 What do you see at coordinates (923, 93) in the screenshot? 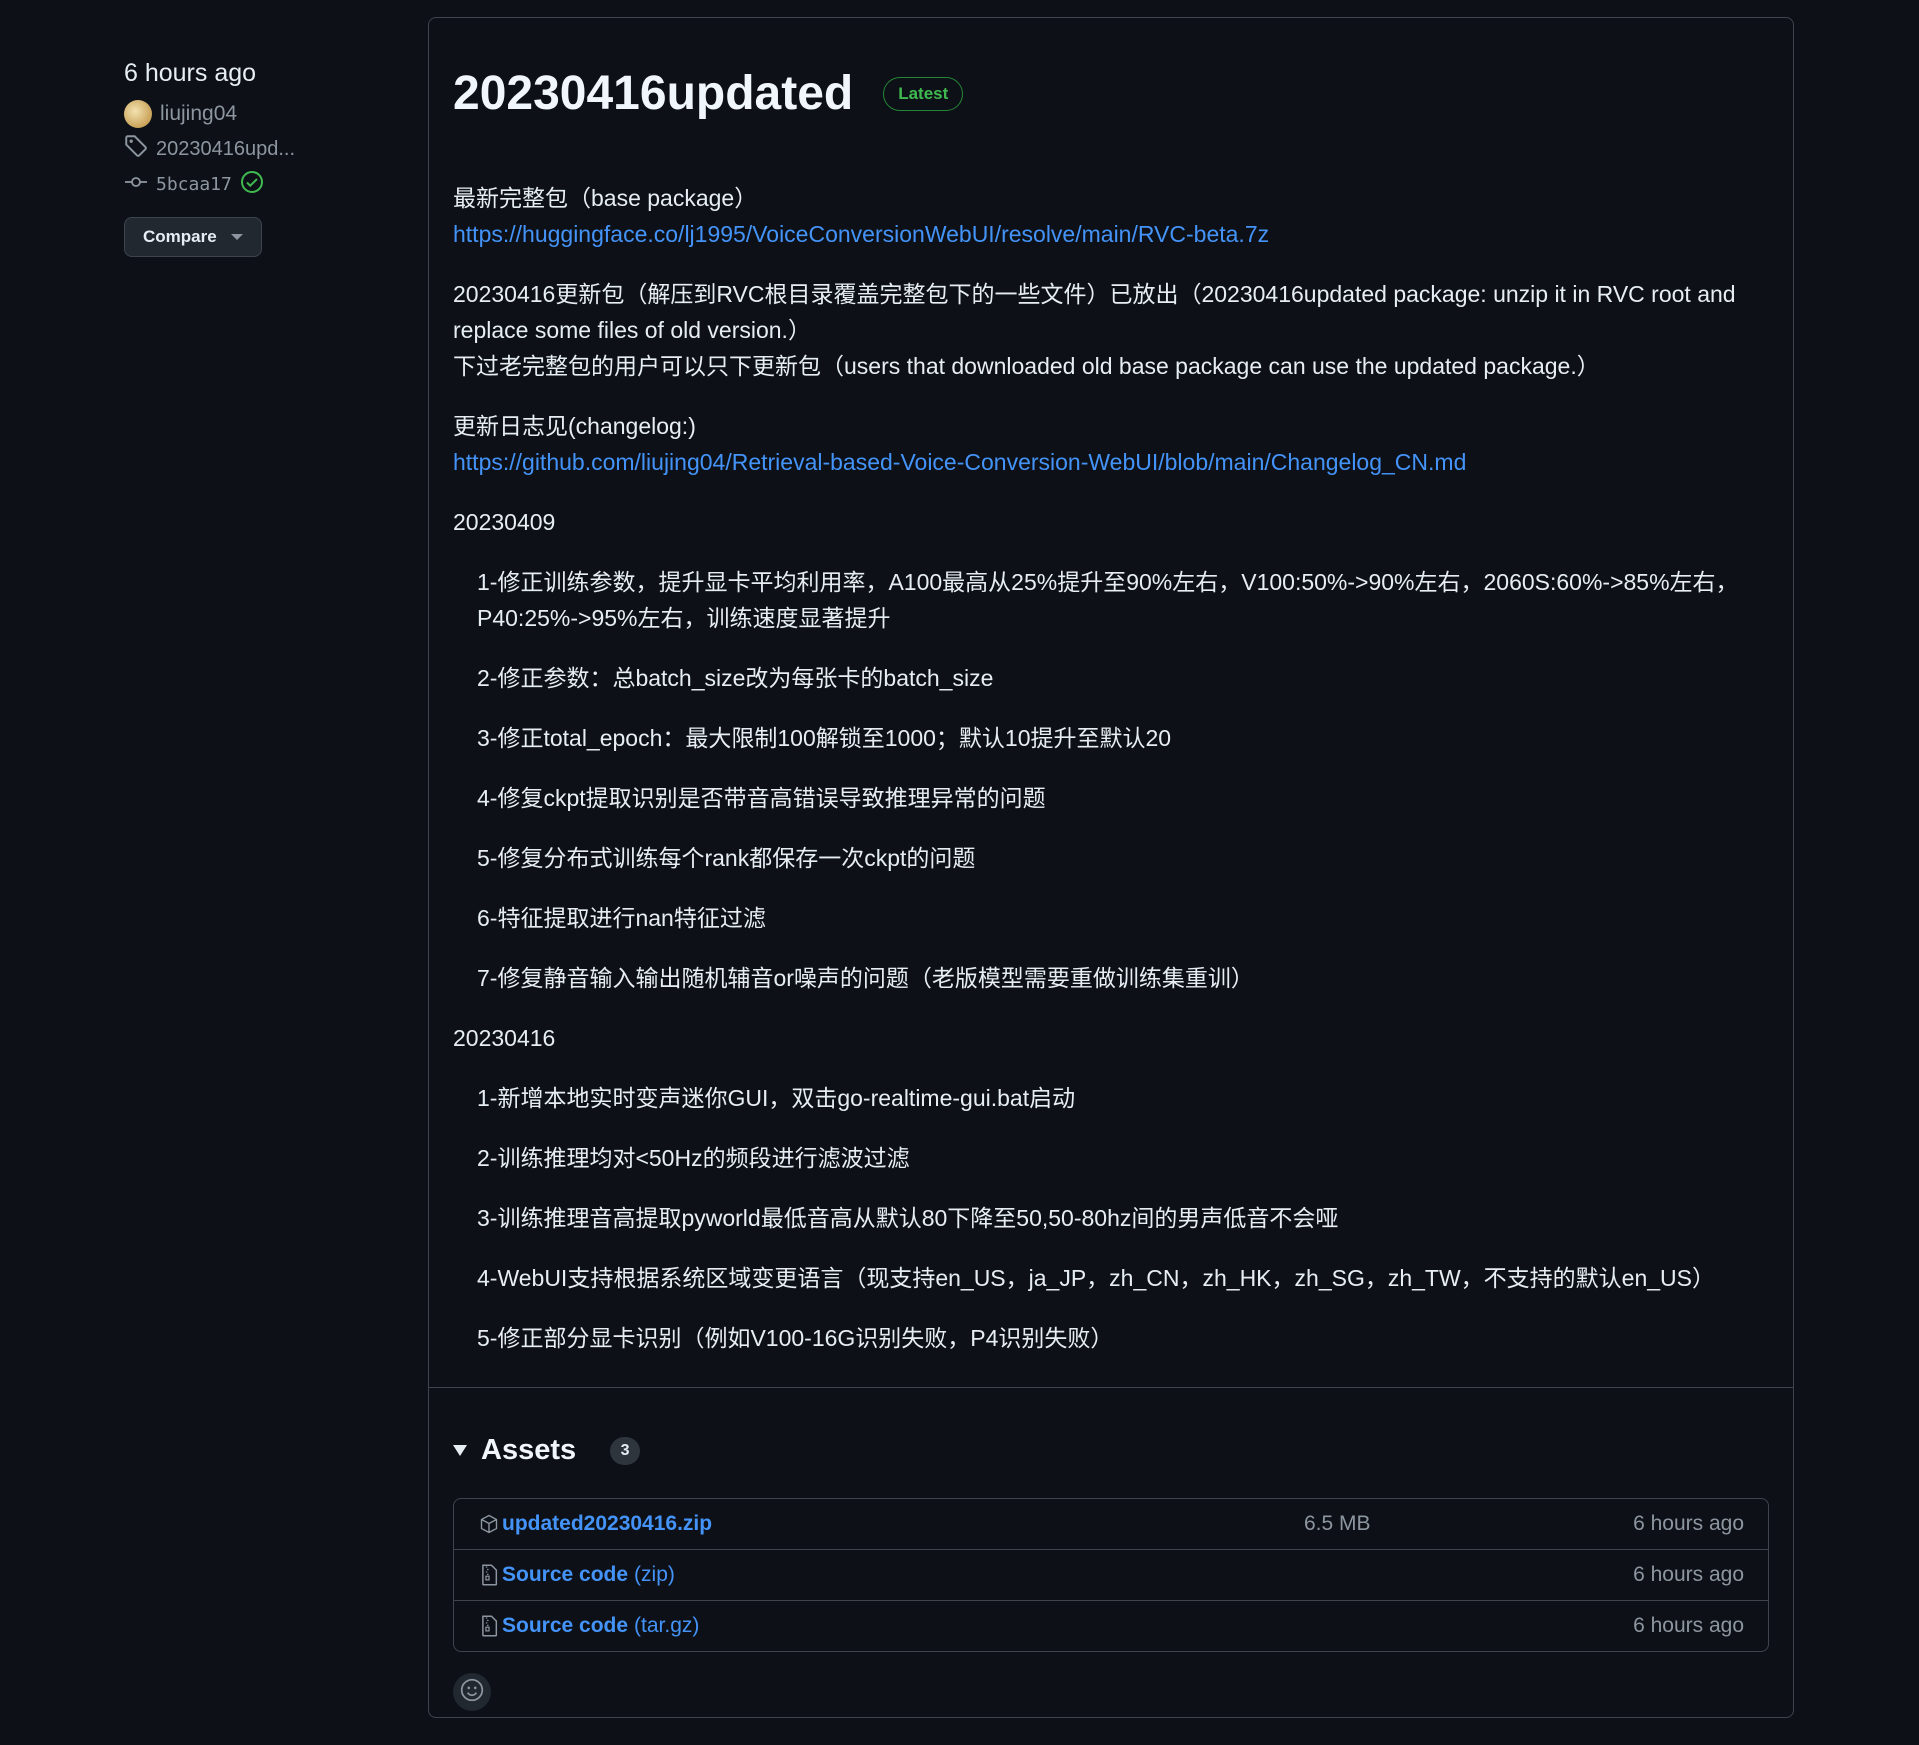
I see `latest-badge: Latest` at bounding box center [923, 93].